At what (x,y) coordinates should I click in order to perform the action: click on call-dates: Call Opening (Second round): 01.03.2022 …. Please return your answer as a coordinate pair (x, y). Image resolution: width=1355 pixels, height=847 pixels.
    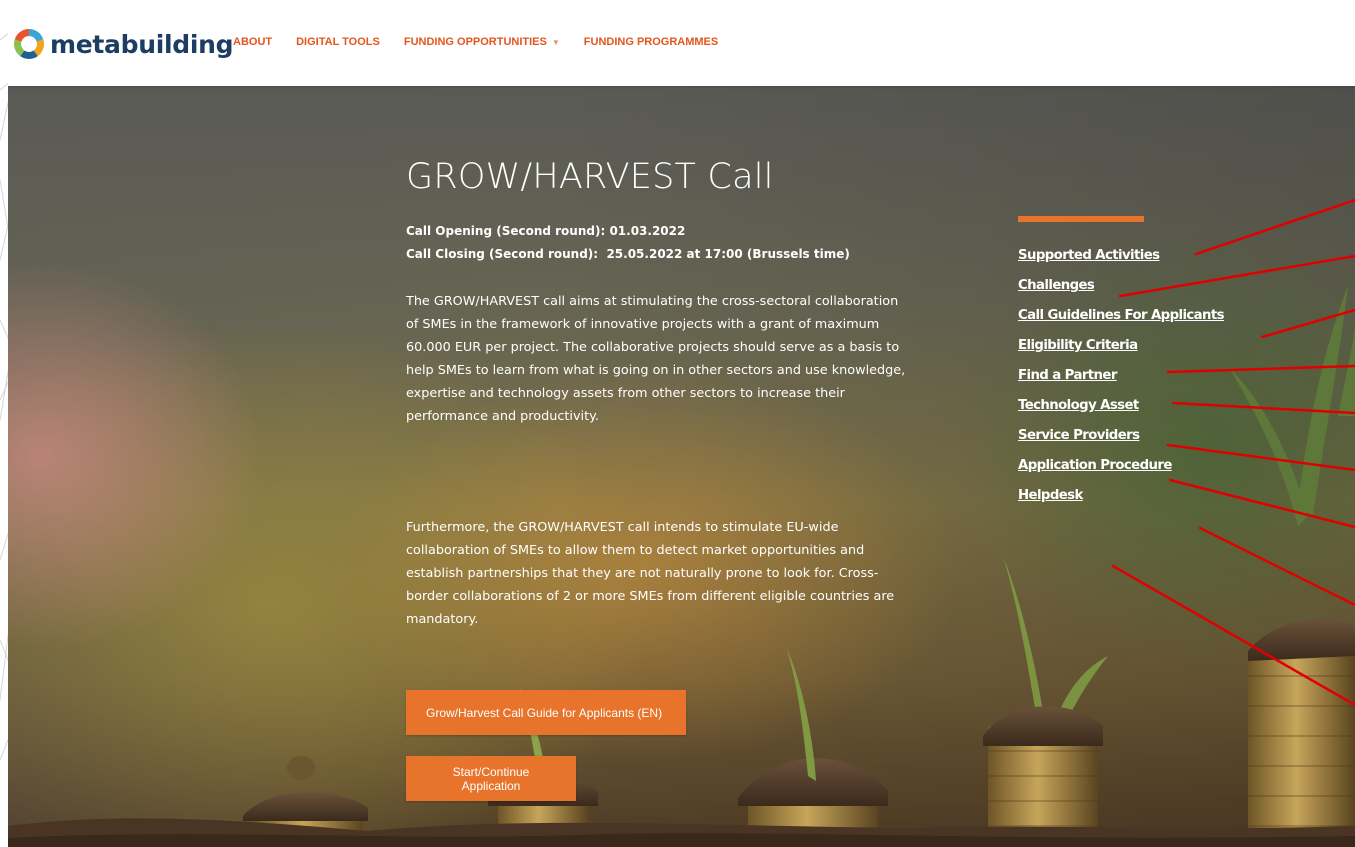
    Looking at the image, I should click on (628, 243).